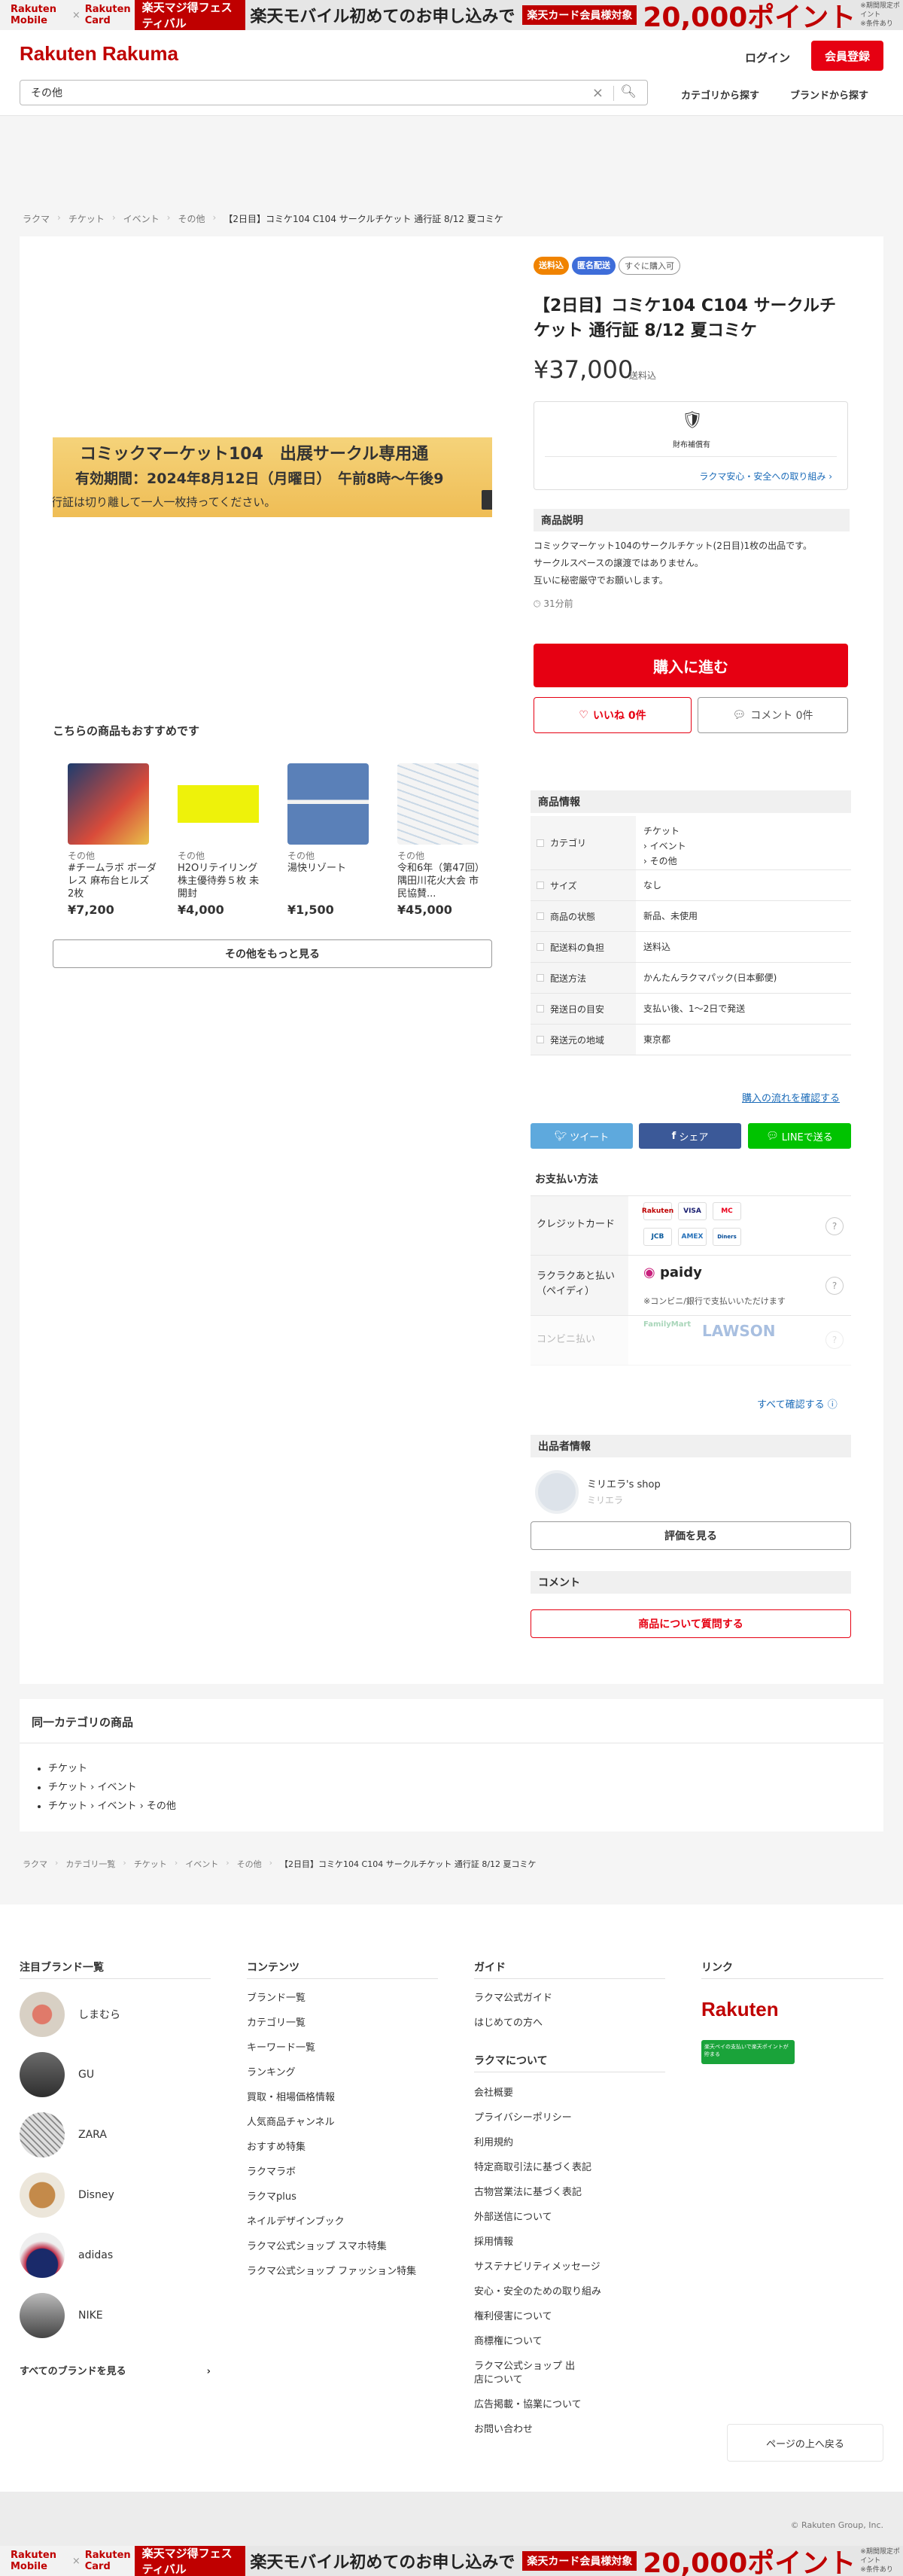 The height and width of the screenshot is (2576, 903). I want to click on purchase-flow-link: 購入の流れを確認する, so click(791, 1097).